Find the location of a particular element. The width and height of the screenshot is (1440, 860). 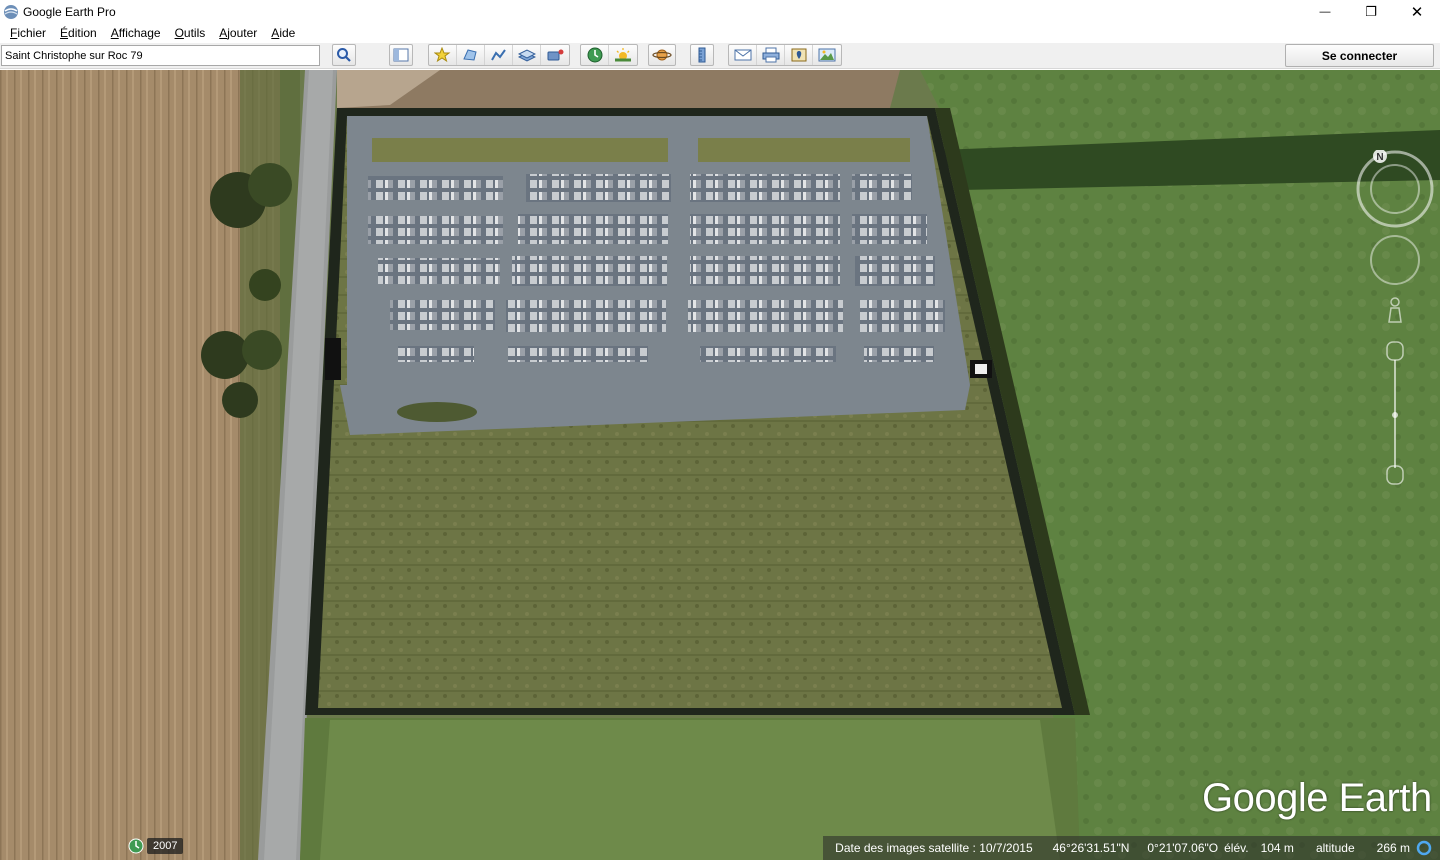

email-icon is located at coordinates (742, 55).